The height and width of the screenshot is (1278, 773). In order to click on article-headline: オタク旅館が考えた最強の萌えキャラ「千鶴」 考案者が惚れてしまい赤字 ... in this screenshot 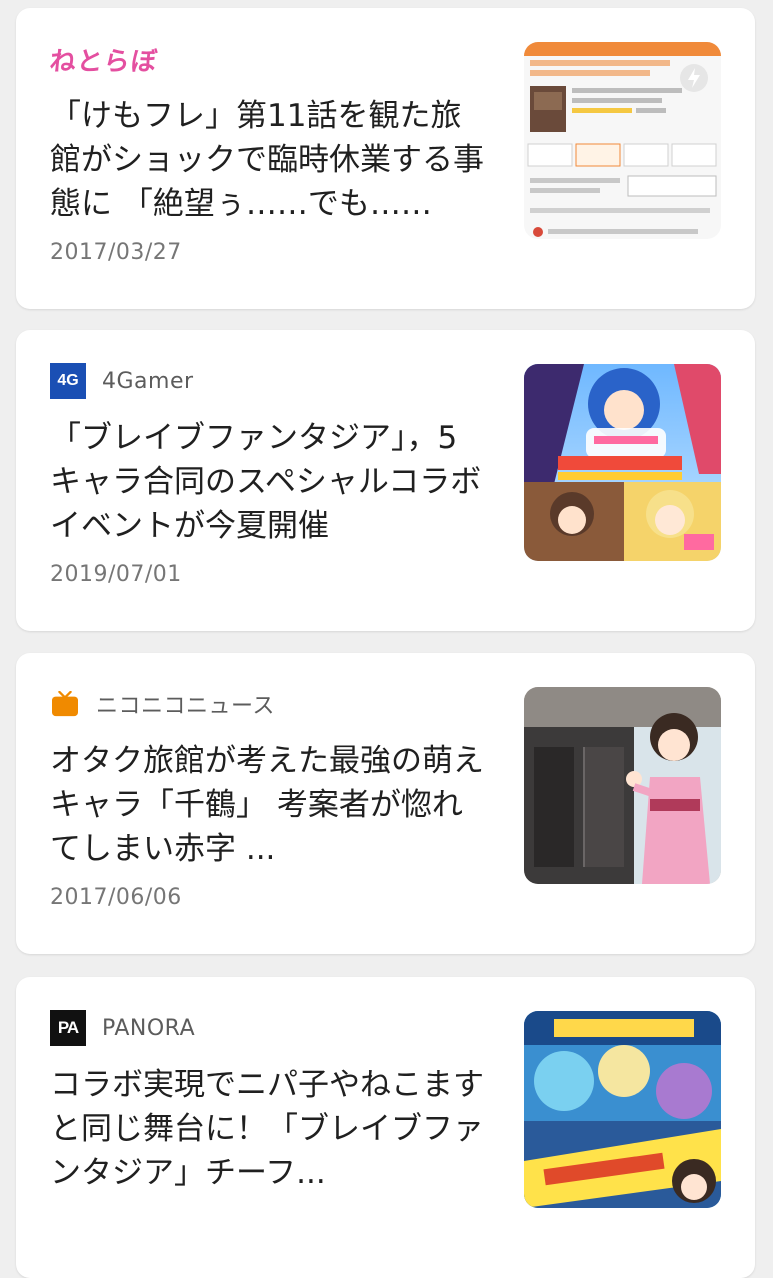, I will do `click(268, 805)`.